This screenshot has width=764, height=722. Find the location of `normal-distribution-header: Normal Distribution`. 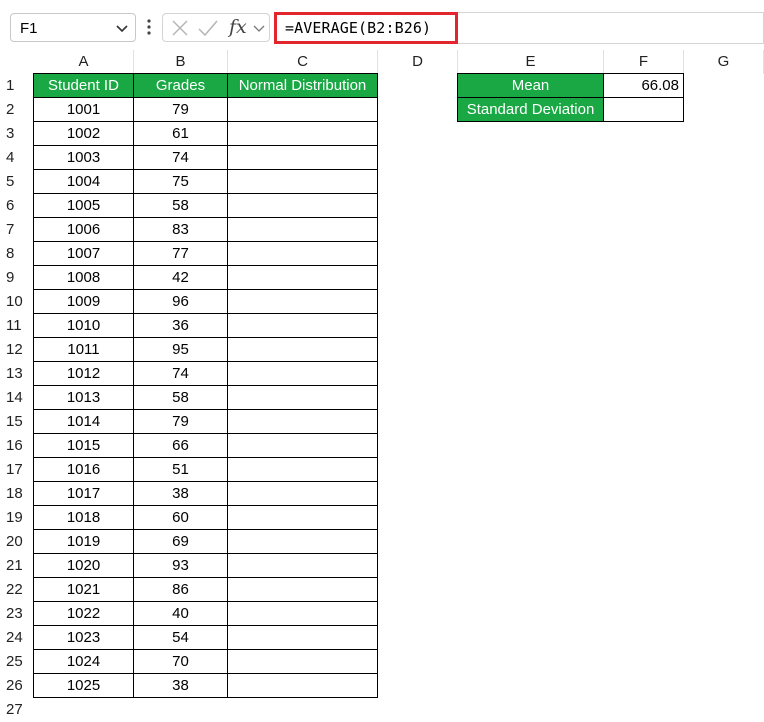

normal-distribution-header: Normal Distribution is located at coordinates (302, 85).